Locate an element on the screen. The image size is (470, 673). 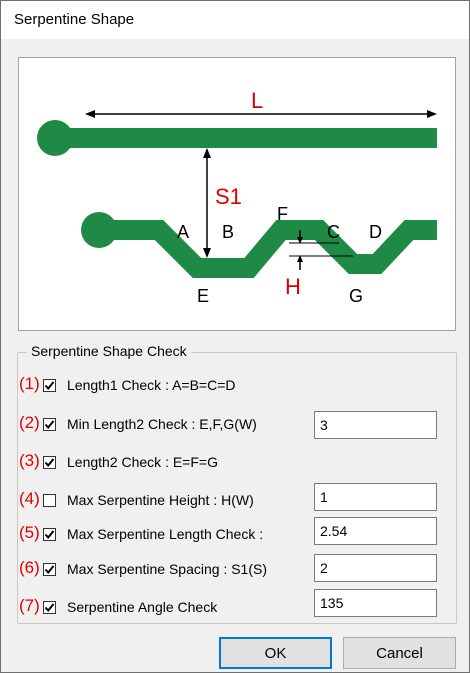
angle-label: Serpentine Angle Check is located at coordinates (142, 607).